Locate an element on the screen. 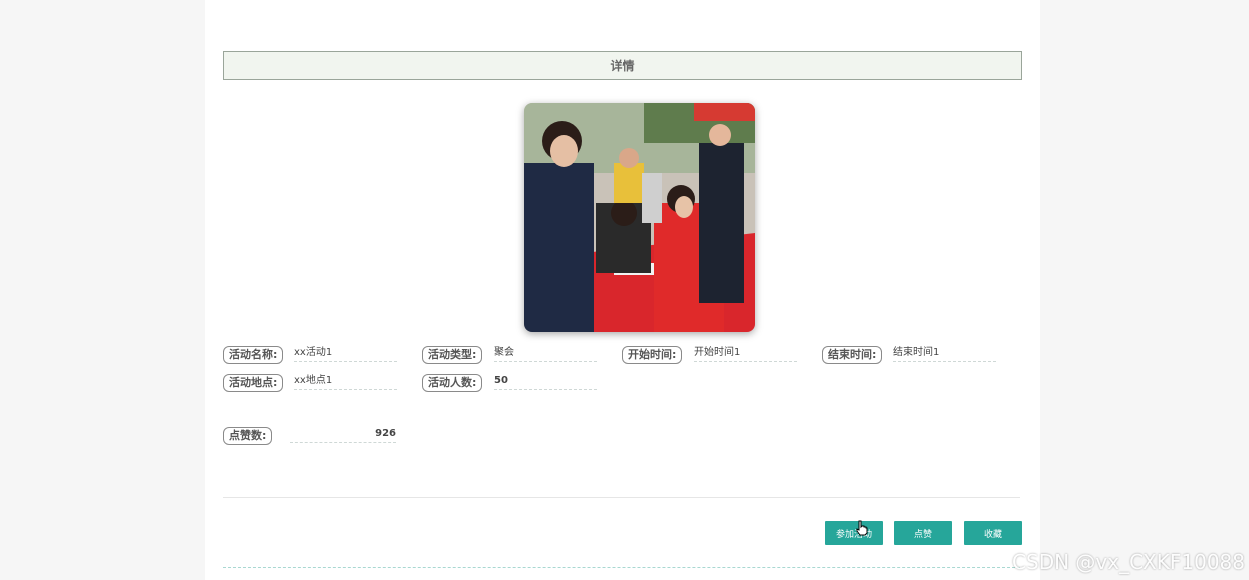  field-activity-name: 活动名称: xx活动1 is located at coordinates (313, 356).